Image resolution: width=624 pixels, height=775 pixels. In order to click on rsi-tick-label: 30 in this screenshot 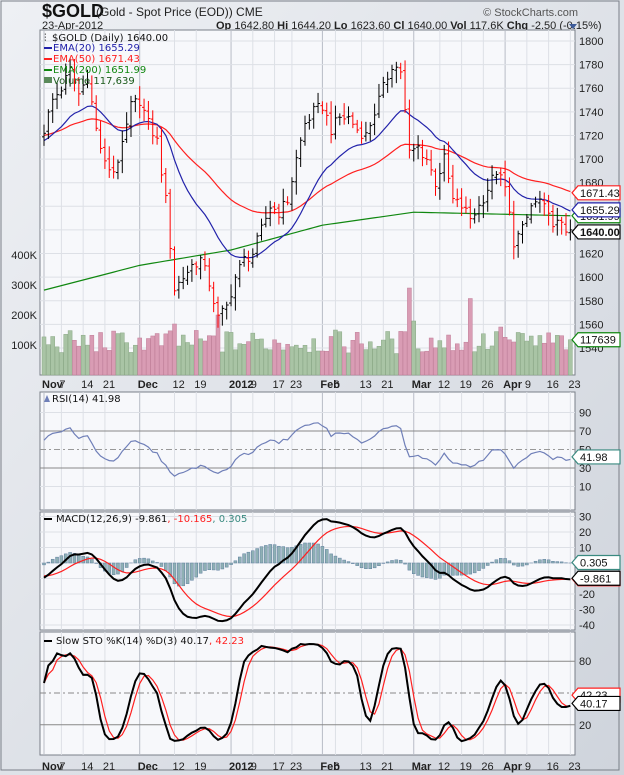, I will do `click(585, 469)`.